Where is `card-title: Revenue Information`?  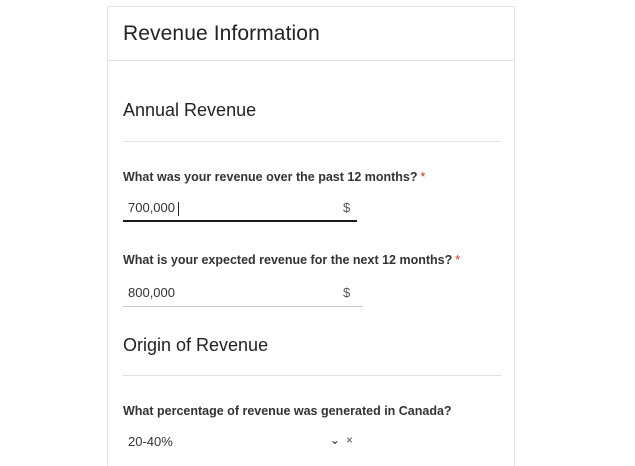 card-title: Revenue Information is located at coordinates (221, 33).